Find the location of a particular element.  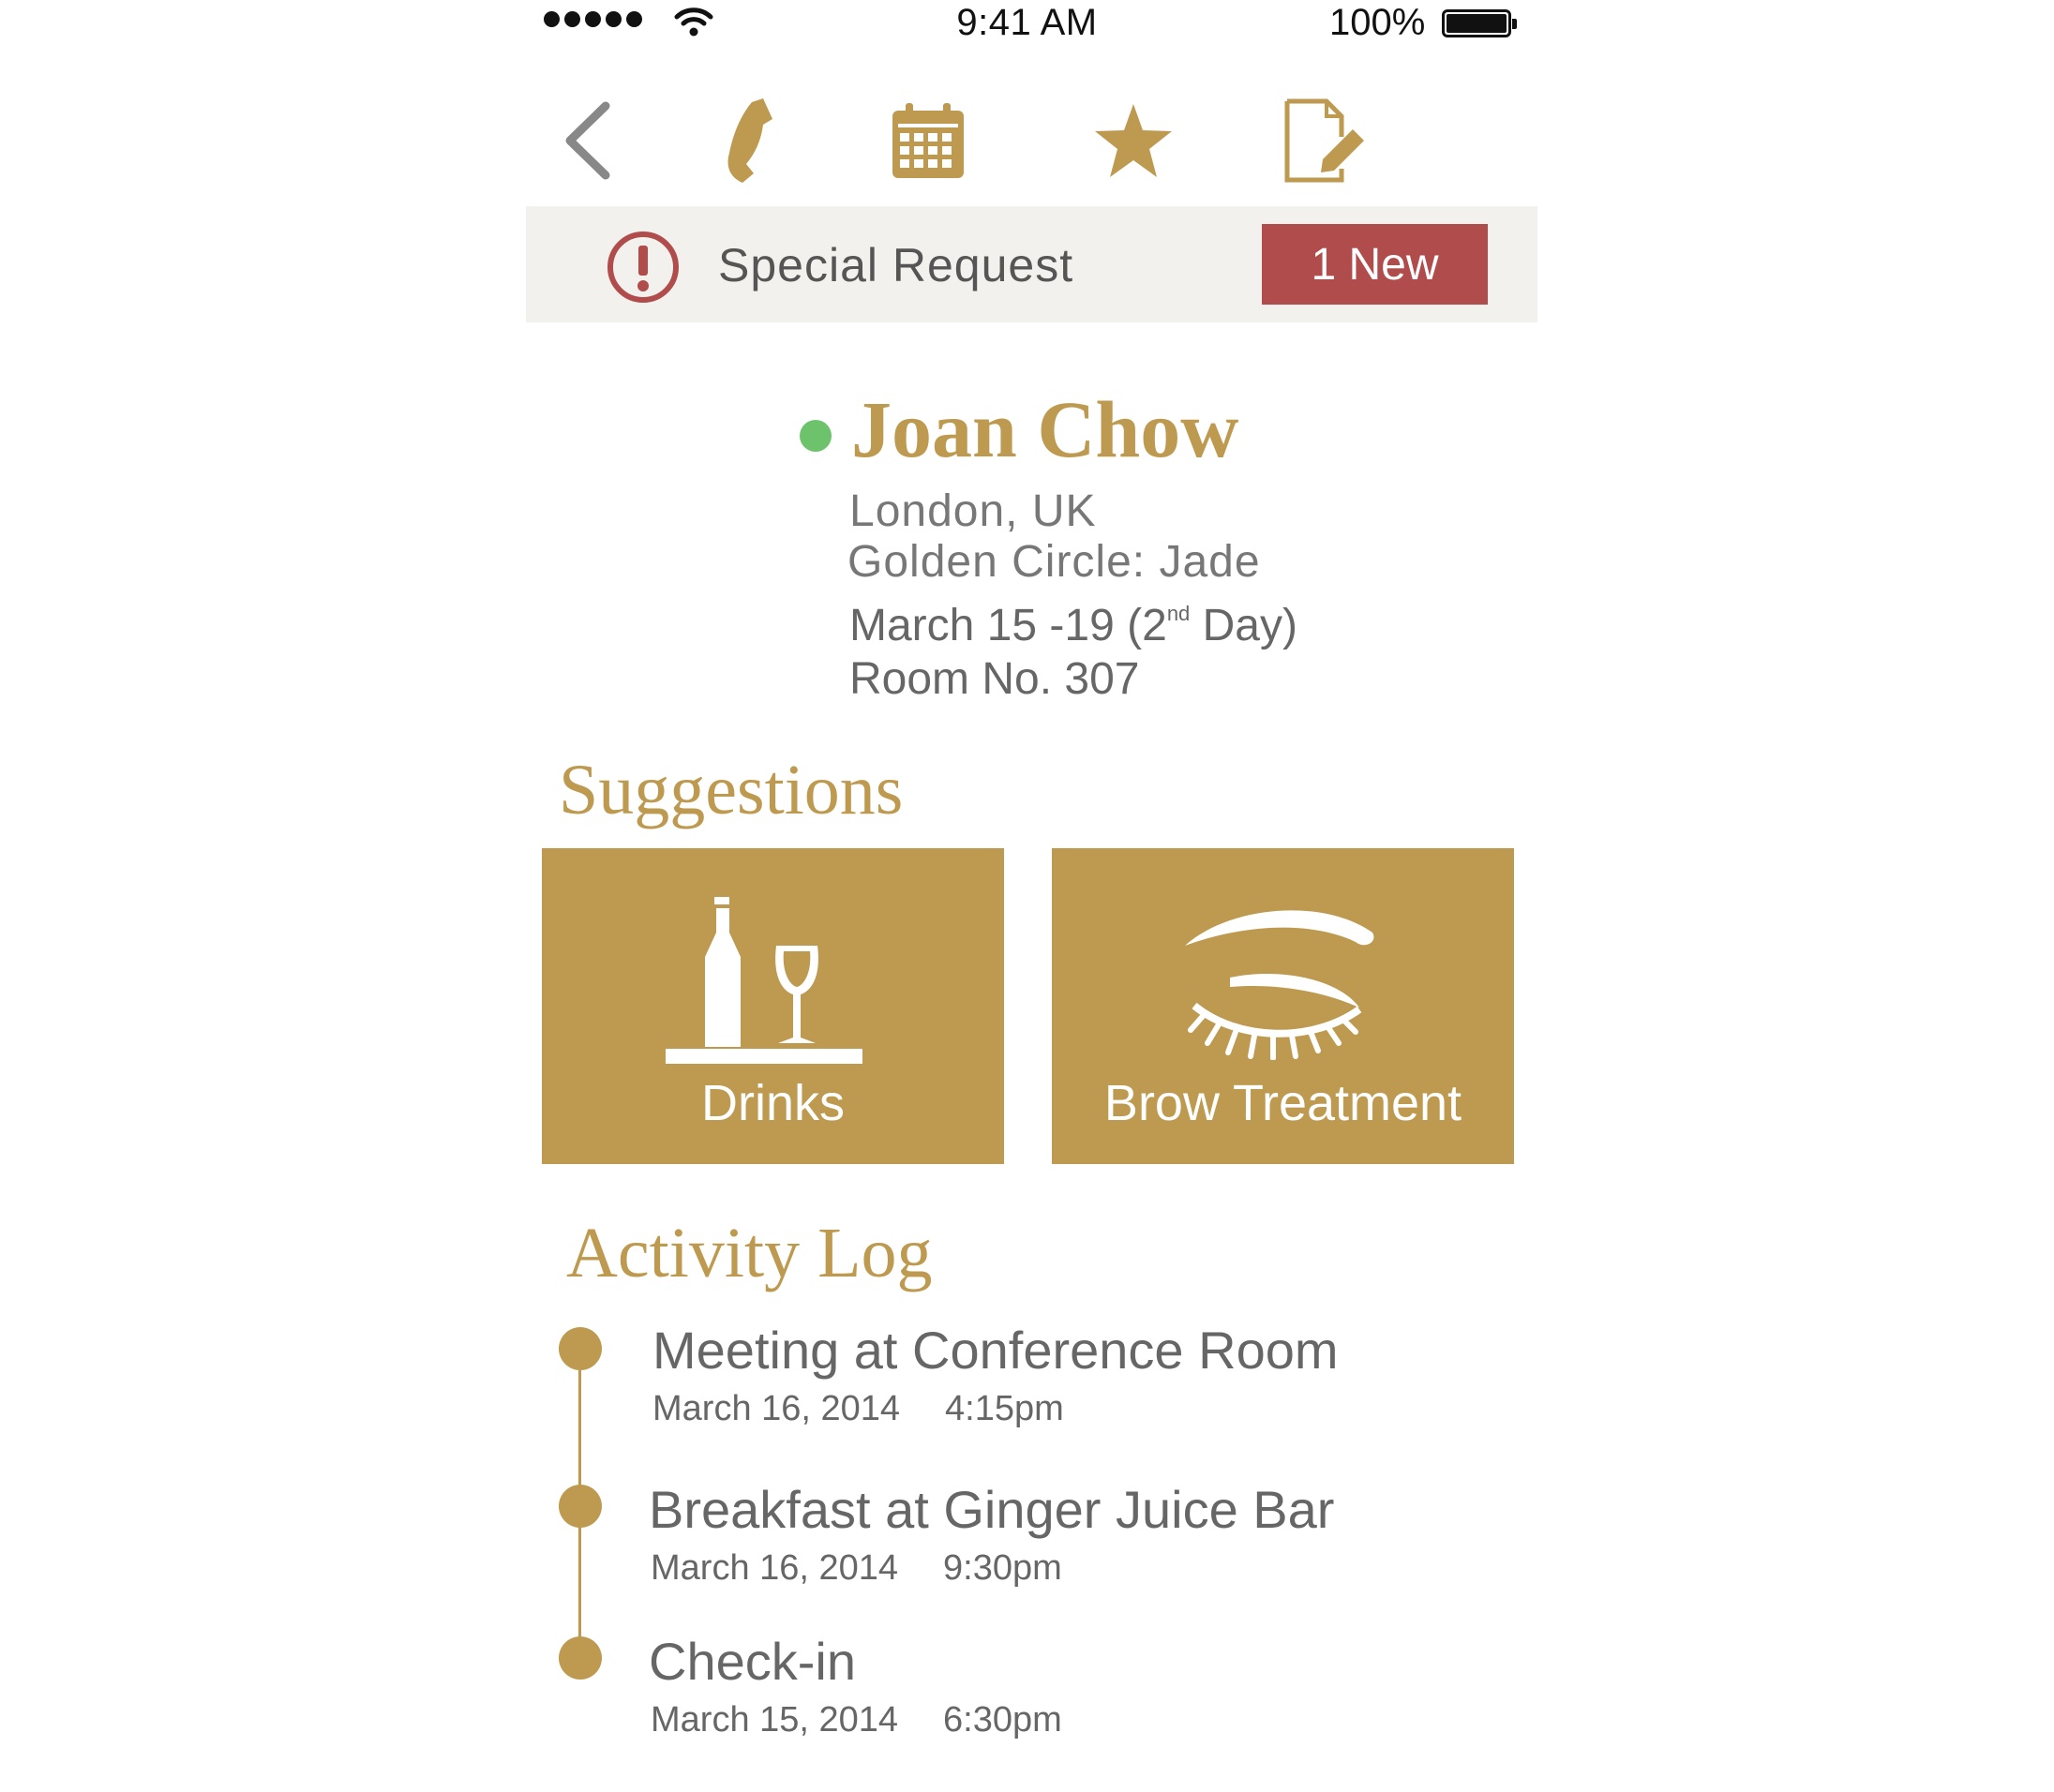

guest-name: Joan Chow is located at coordinates (1045, 429).